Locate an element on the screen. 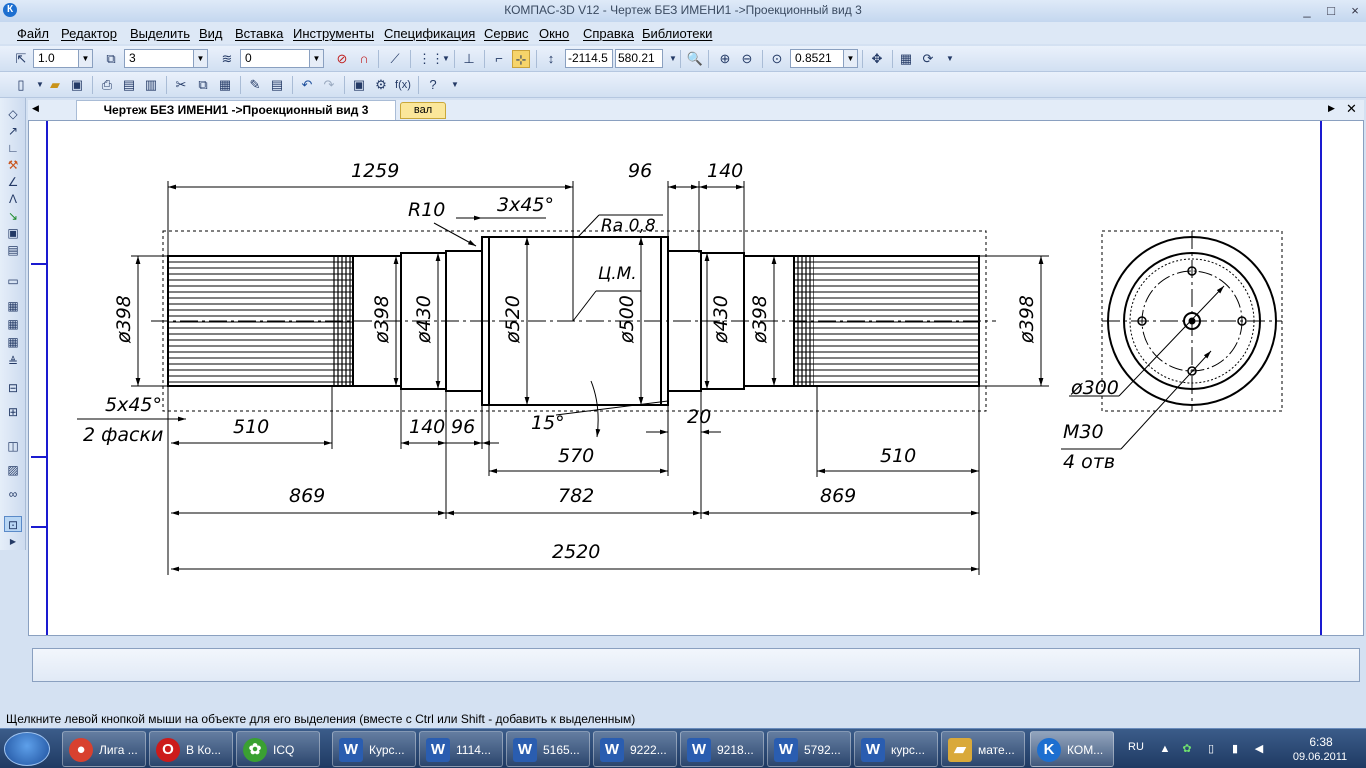 The height and width of the screenshot is (768, 1366). menu-editor: Редактор is located at coordinates (89, 33).